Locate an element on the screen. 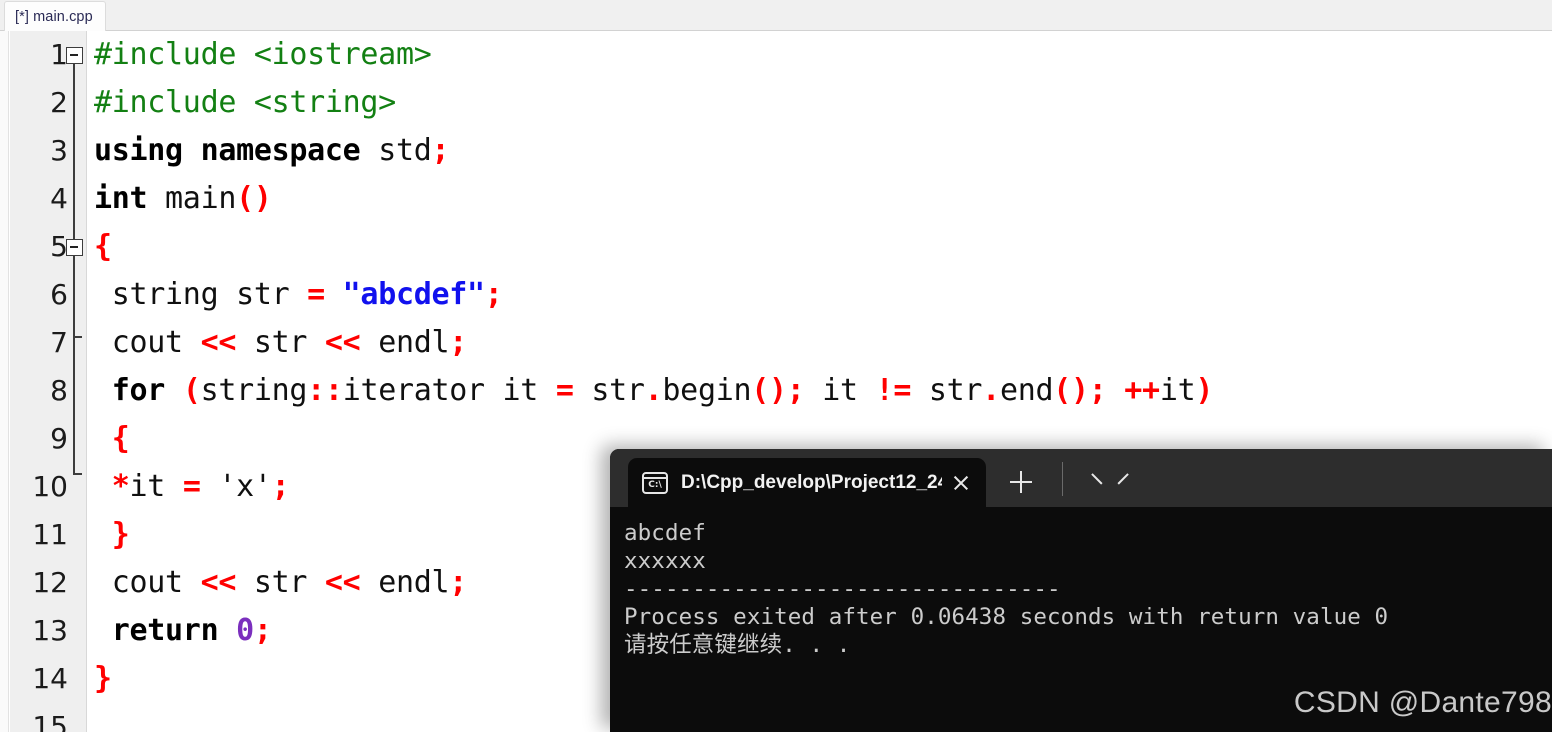 The width and height of the screenshot is (1552, 732). line-number: 12 is located at coordinates (50, 582).